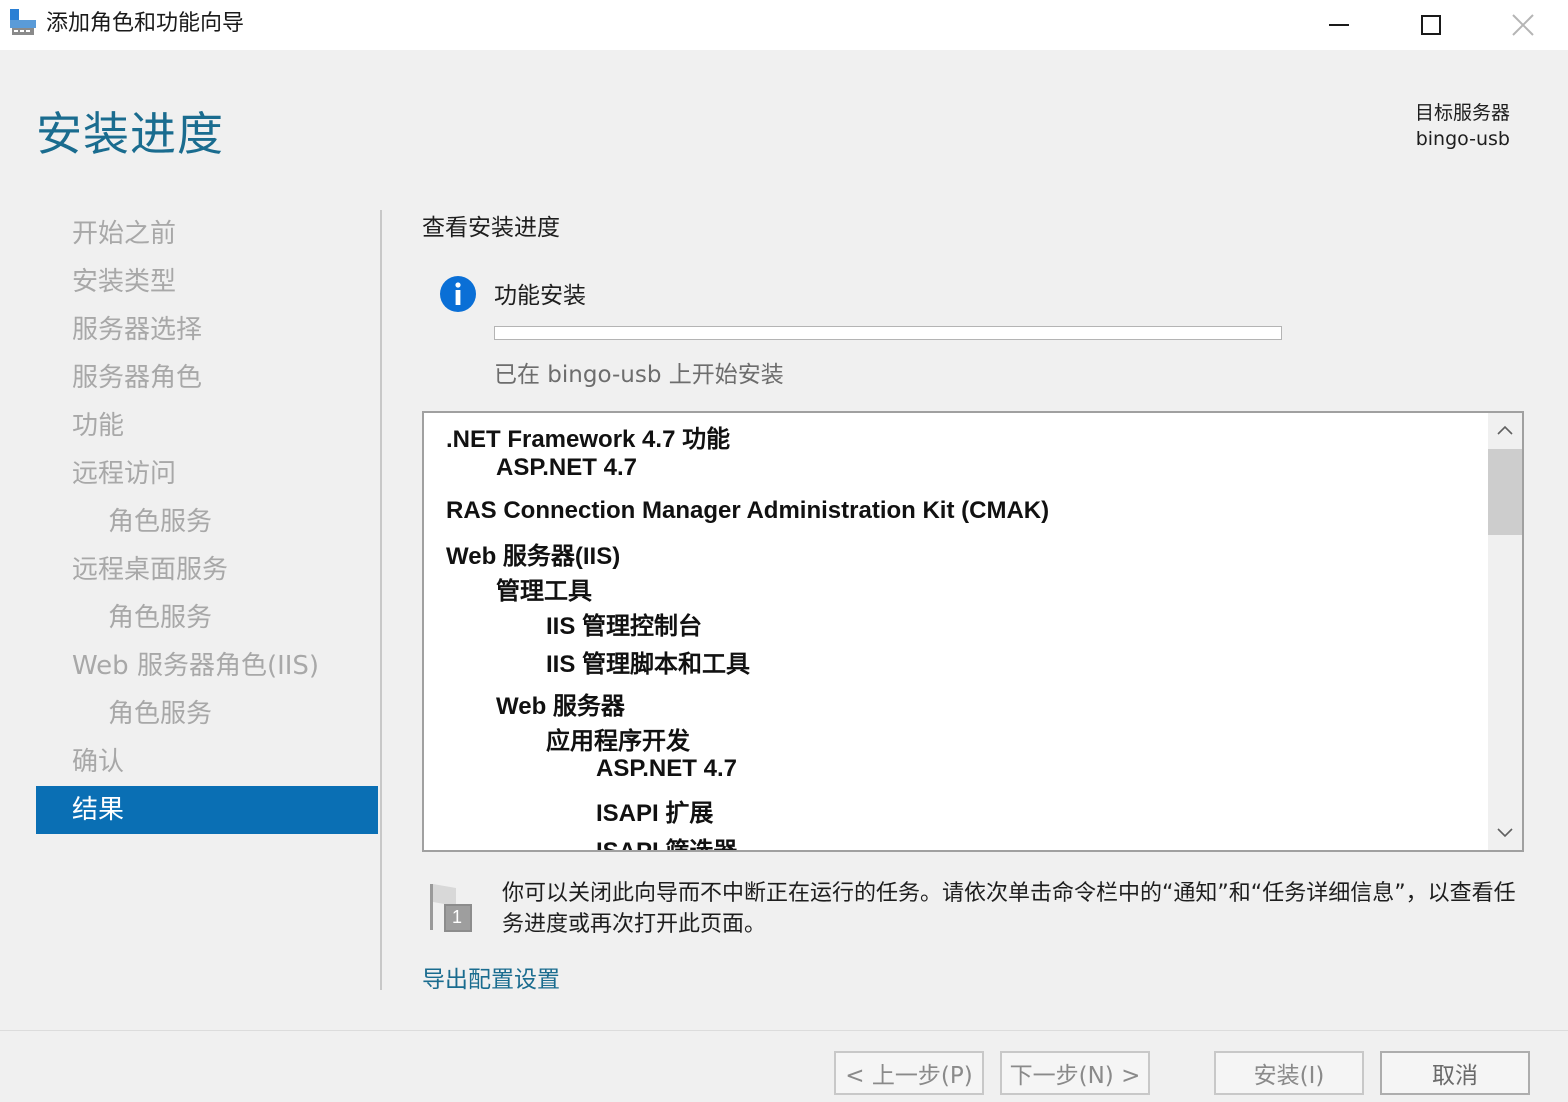 The height and width of the screenshot is (1102, 1568). What do you see at coordinates (207, 474) in the screenshot?
I see `nav-item-remote-access: 远程访问` at bounding box center [207, 474].